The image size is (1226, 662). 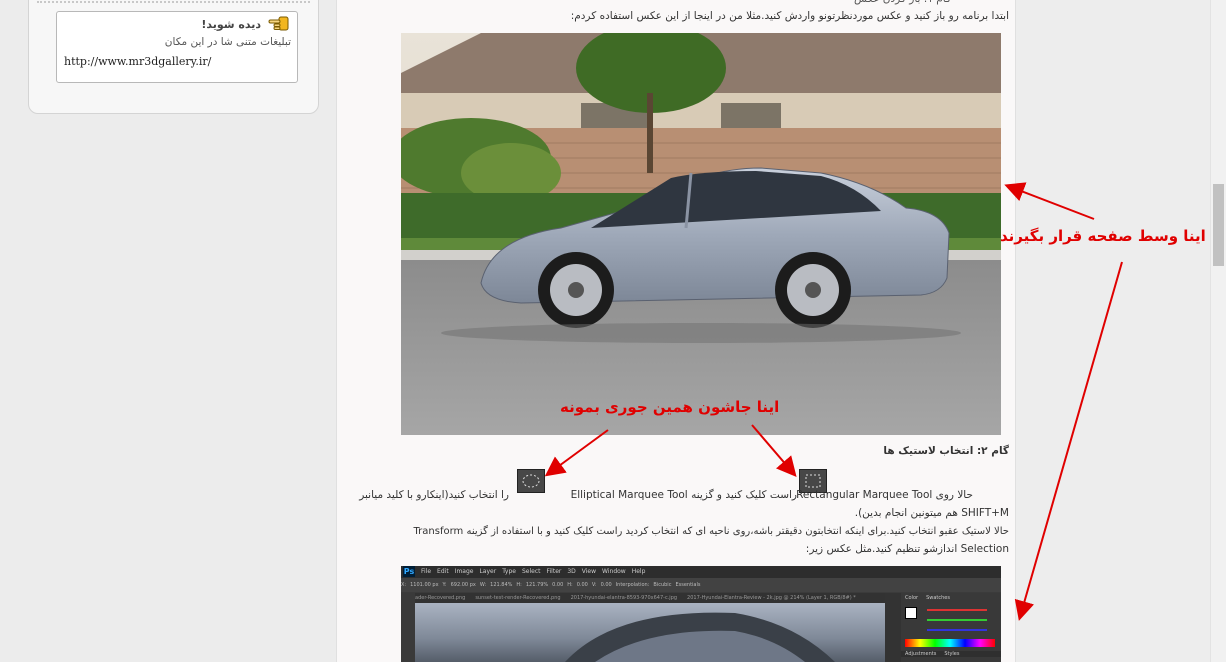 What do you see at coordinates (518, 598) in the screenshot?
I see `ps-tab: sunset-test-render-Recovered.png` at bounding box center [518, 598].